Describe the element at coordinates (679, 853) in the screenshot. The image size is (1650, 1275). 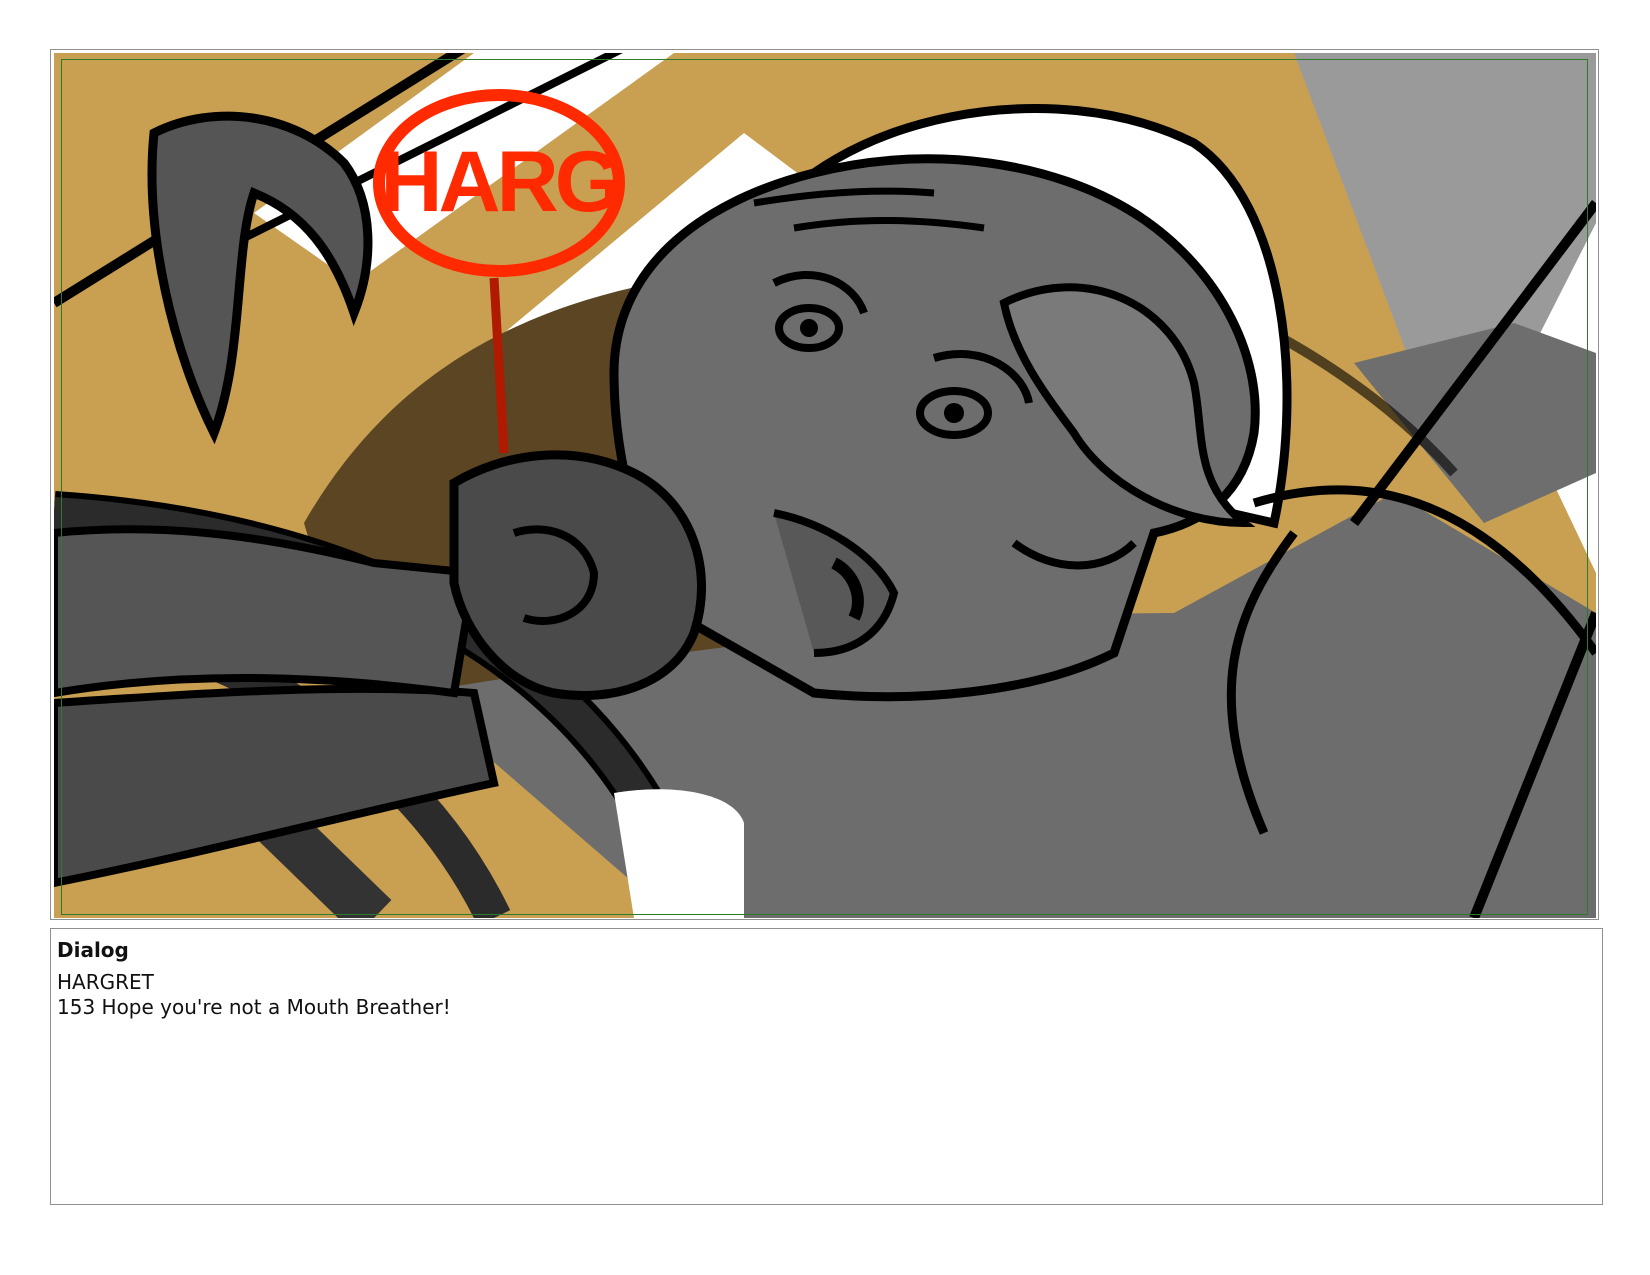
I see `white-patch-bottom` at that location.